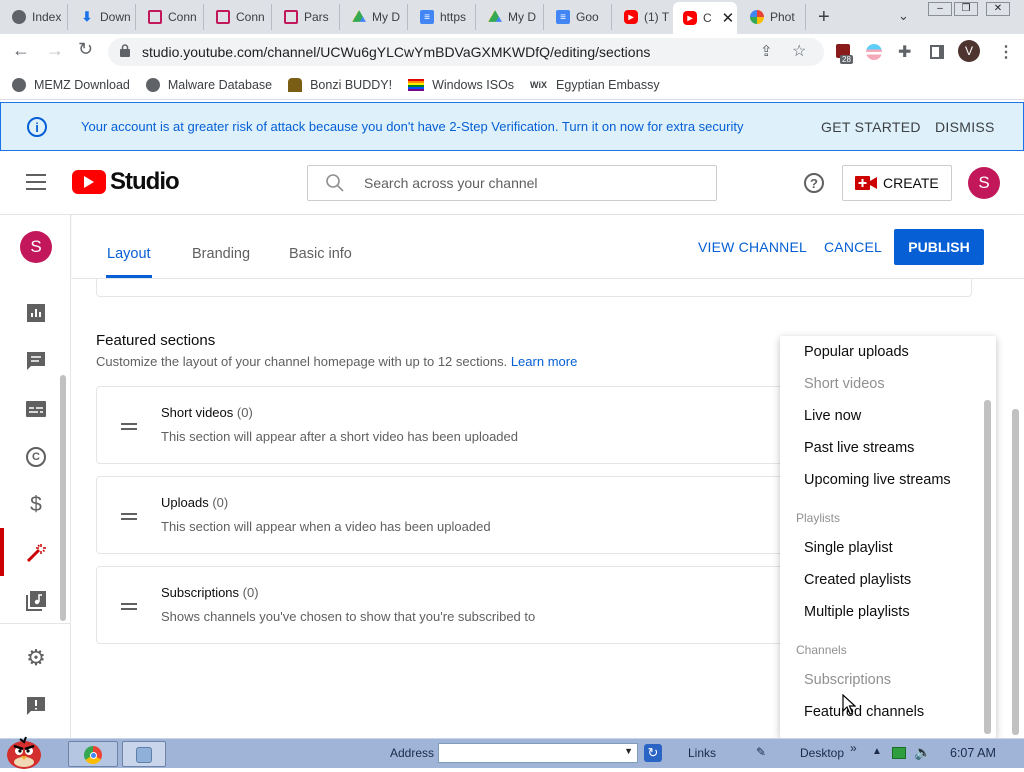 This screenshot has height=772, width=1024. I want to click on settings-gear-icon: ⚙, so click(36, 657).